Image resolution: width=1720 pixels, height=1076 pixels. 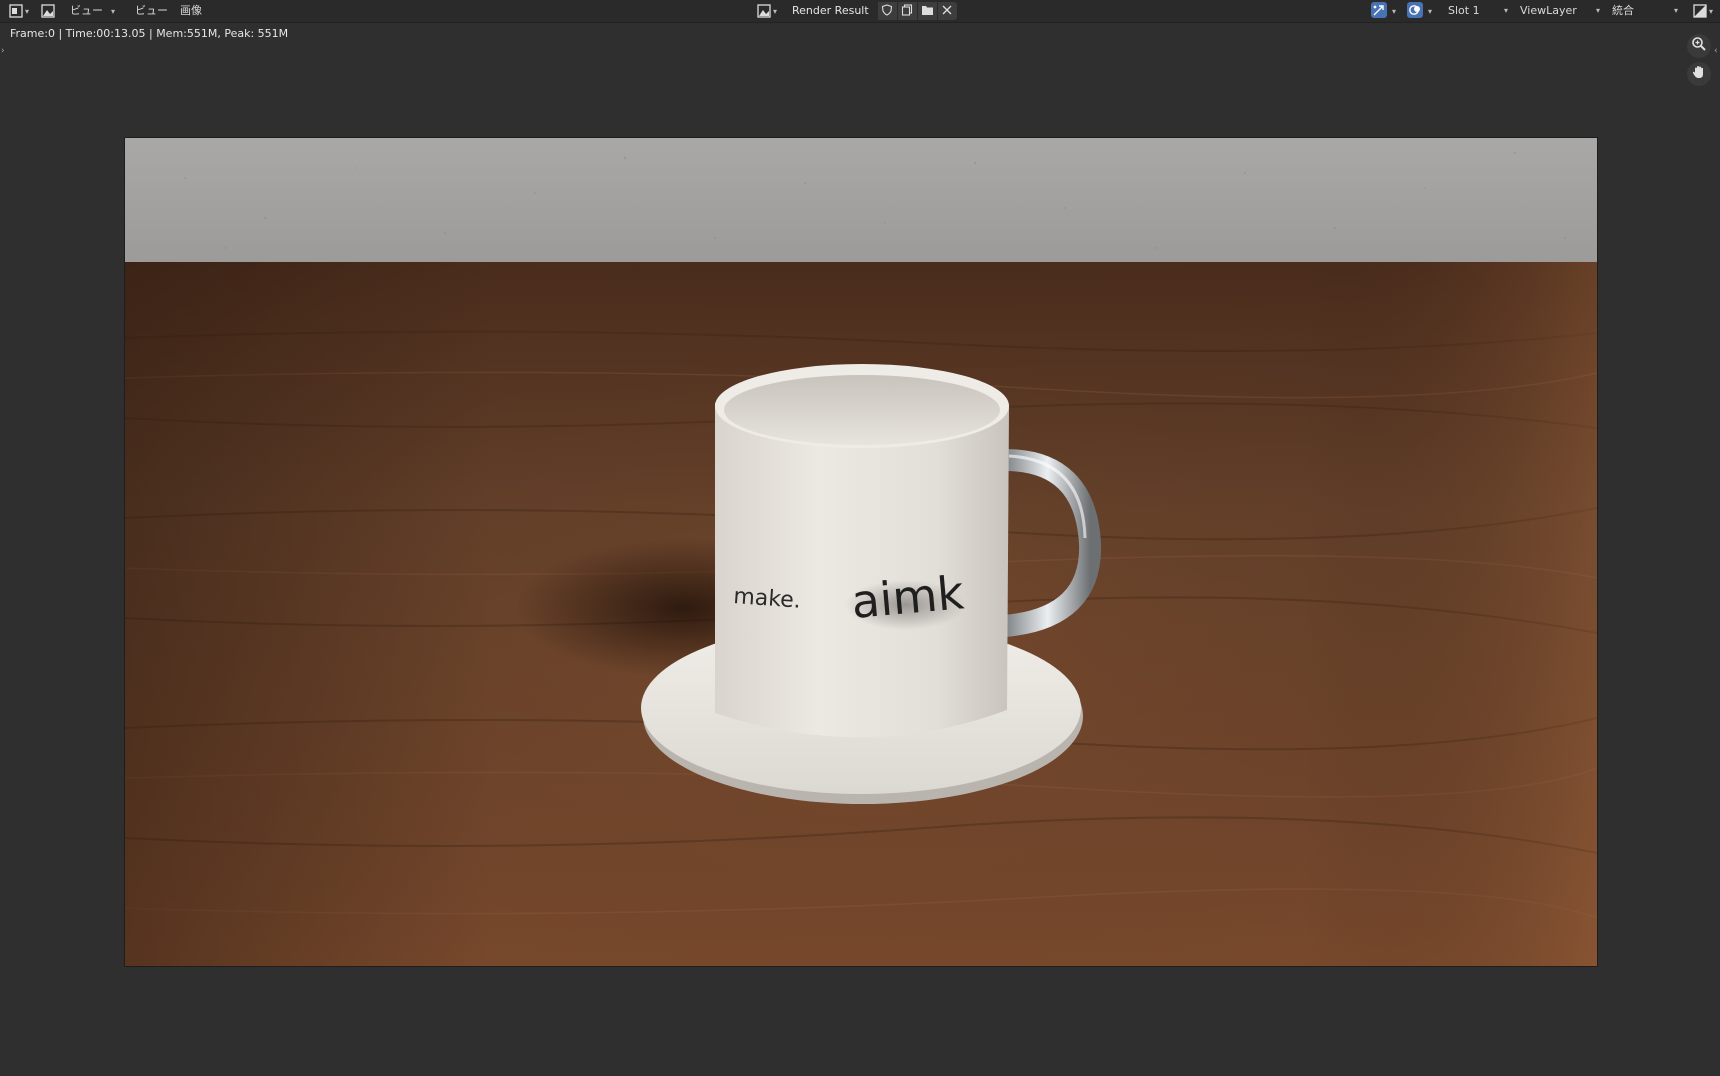 I want to click on header-right: ▾ ▾ Slot 1 ▾ ViewLayer ▾ 統合 ▾ ▾, so click(x=1543, y=11).